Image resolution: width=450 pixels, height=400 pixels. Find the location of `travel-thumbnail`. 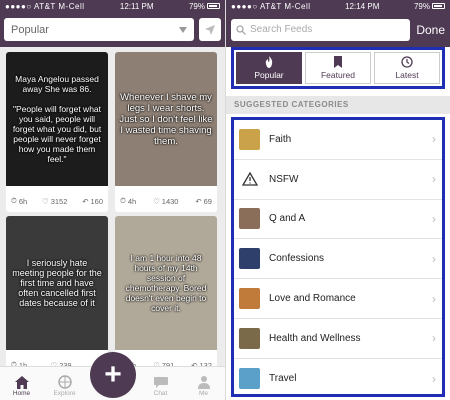

travel-thumbnail is located at coordinates (249, 379).